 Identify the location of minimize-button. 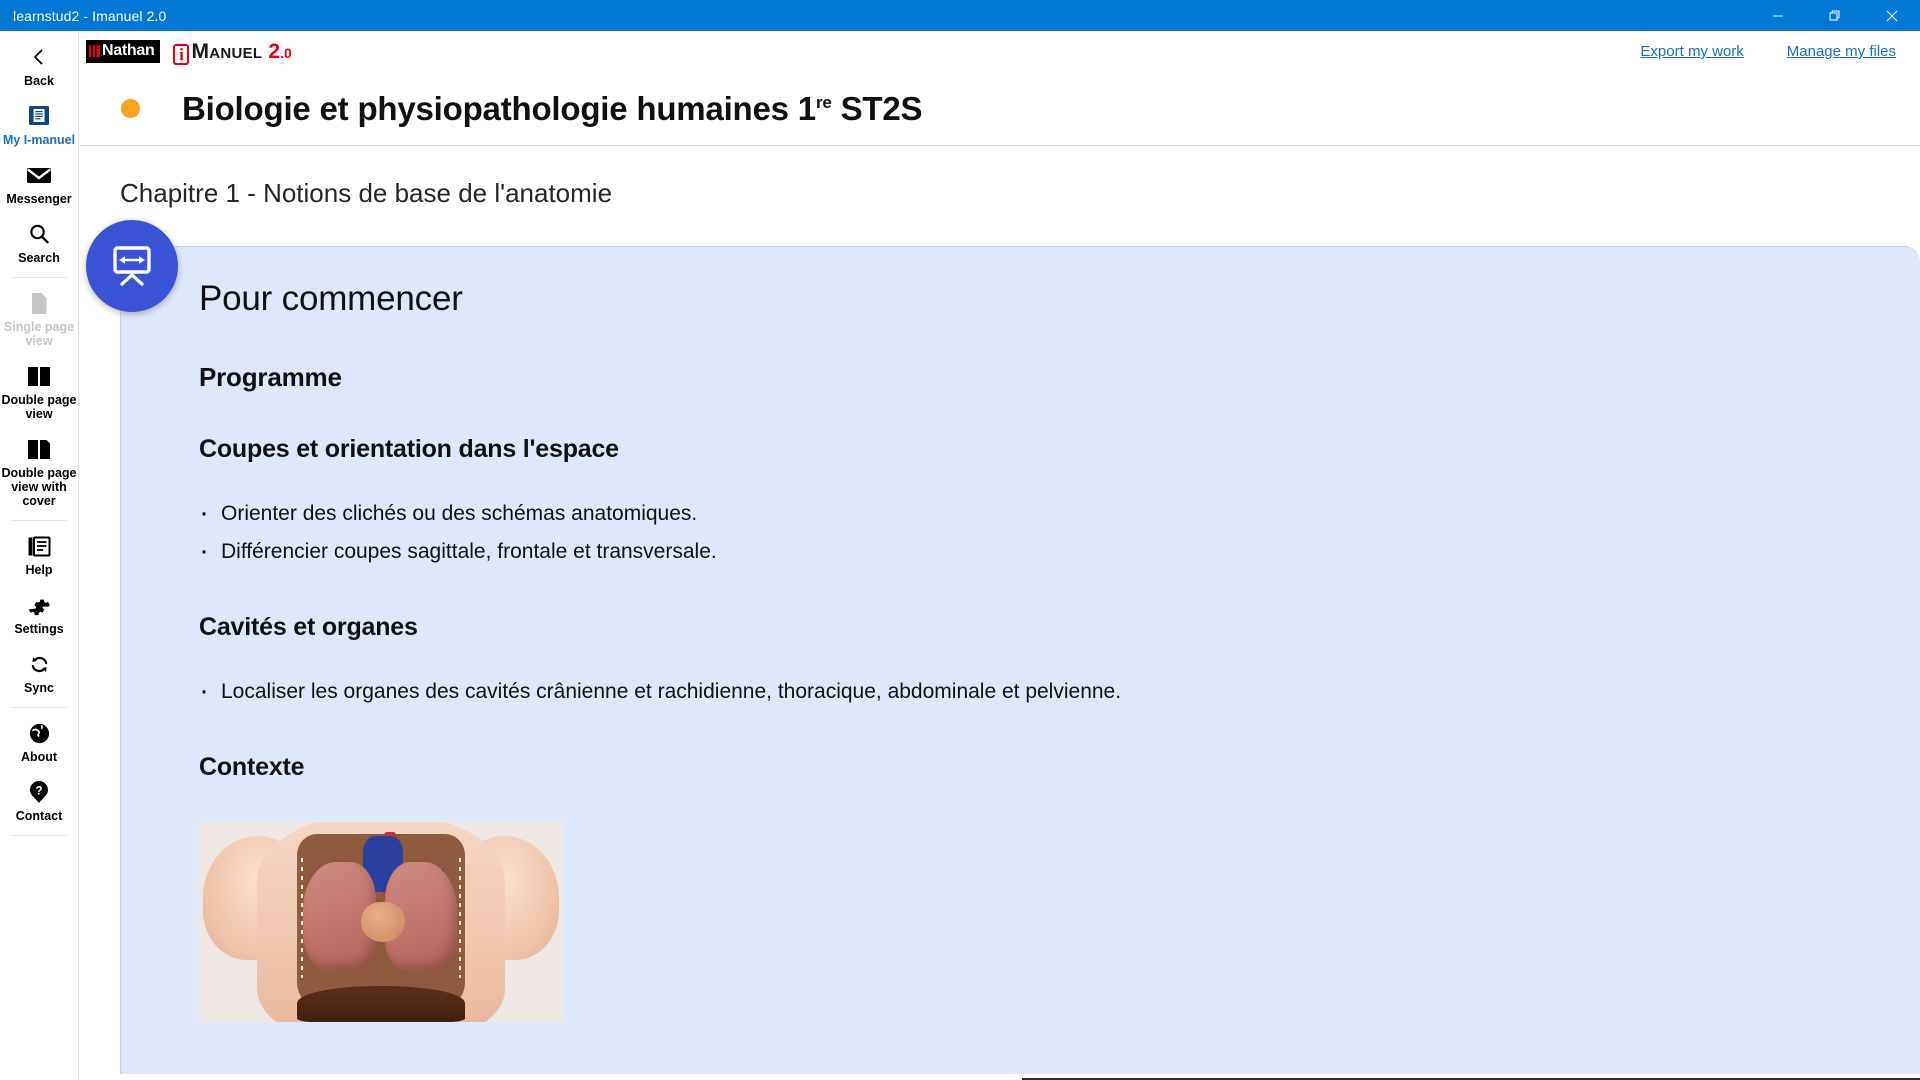
(1777, 15).